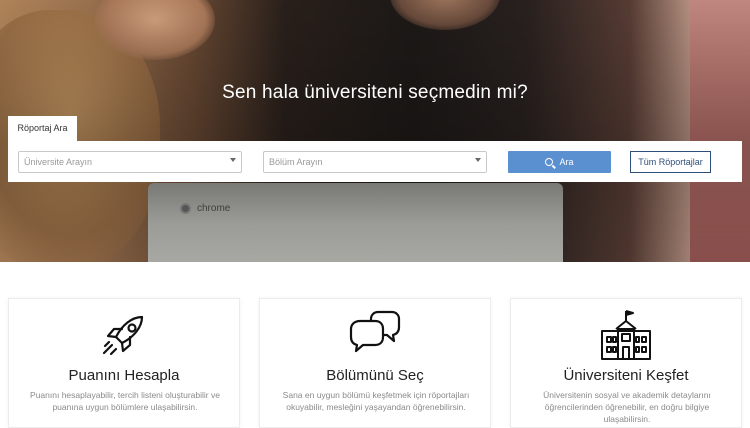 This screenshot has height=428, width=750. Describe the element at coordinates (375, 92) in the screenshot. I see `hero-headline: Sen hala üniversiteni seçmedin mi?` at that location.